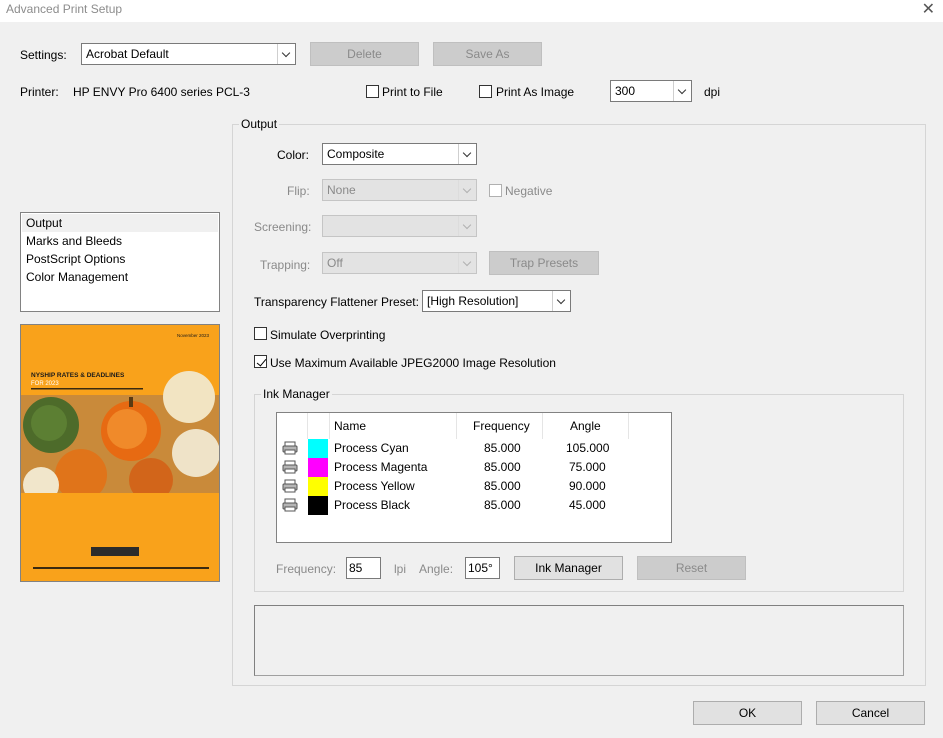 This screenshot has width=943, height=738. Describe the element at coordinates (364, 54) in the screenshot. I see `delete-button: Delete` at that location.